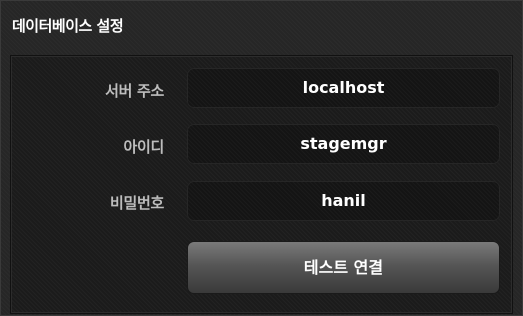 The image size is (523, 316). Describe the element at coordinates (343, 267) in the screenshot. I see `test-connection-button: 테스트 연결` at that location.